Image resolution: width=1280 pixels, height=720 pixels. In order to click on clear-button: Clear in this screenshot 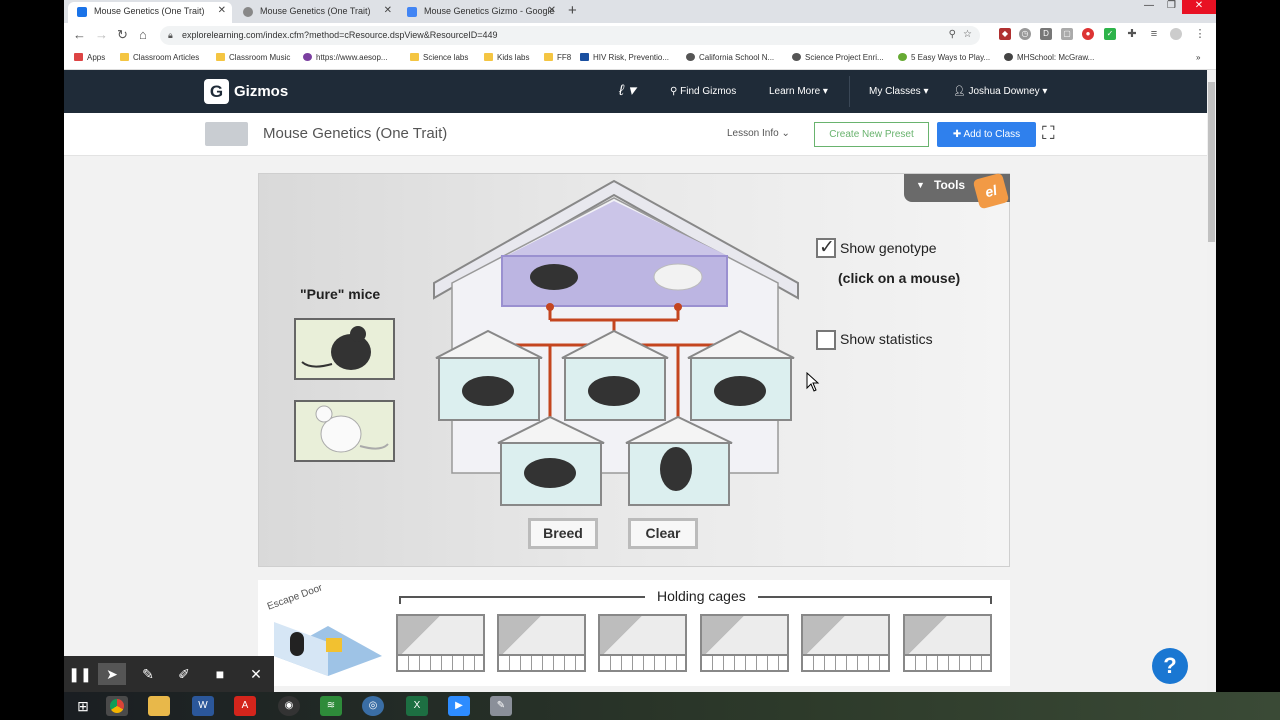, I will do `click(663, 533)`.